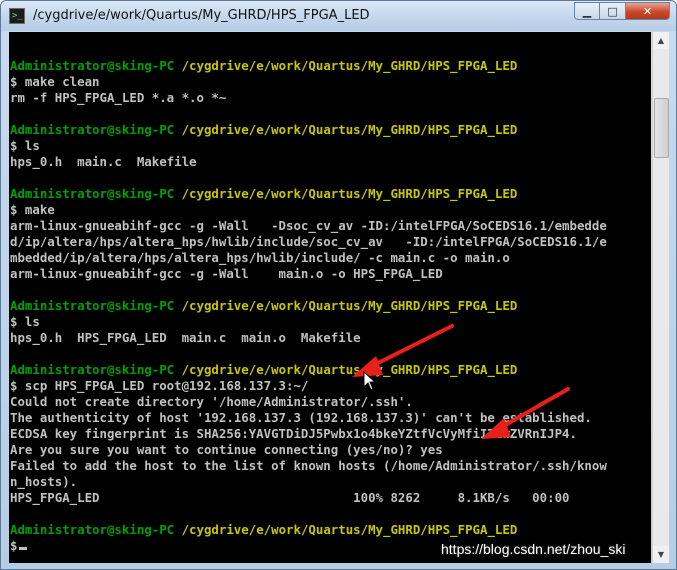 The width and height of the screenshot is (677, 570). What do you see at coordinates (661, 40) in the screenshot?
I see `scroll-up-icon: ▲` at bounding box center [661, 40].